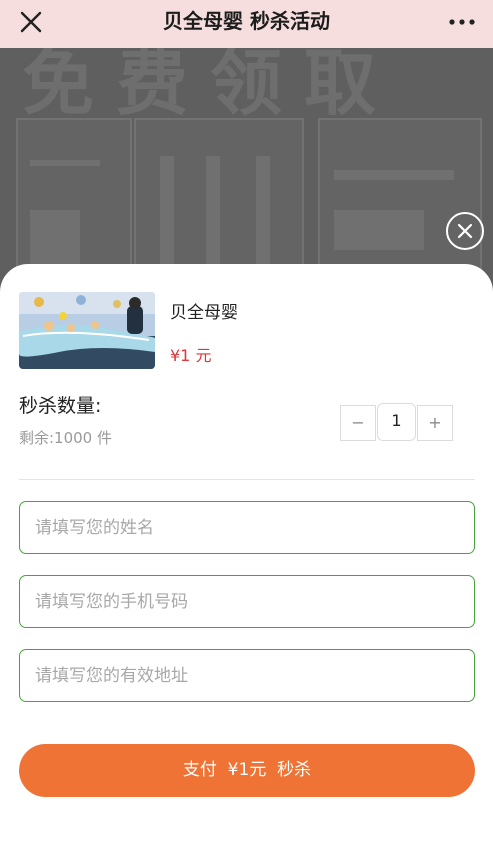 This screenshot has height=859, width=493. I want to click on page-title: 贝全母婴 秒杀活动, so click(246, 21).